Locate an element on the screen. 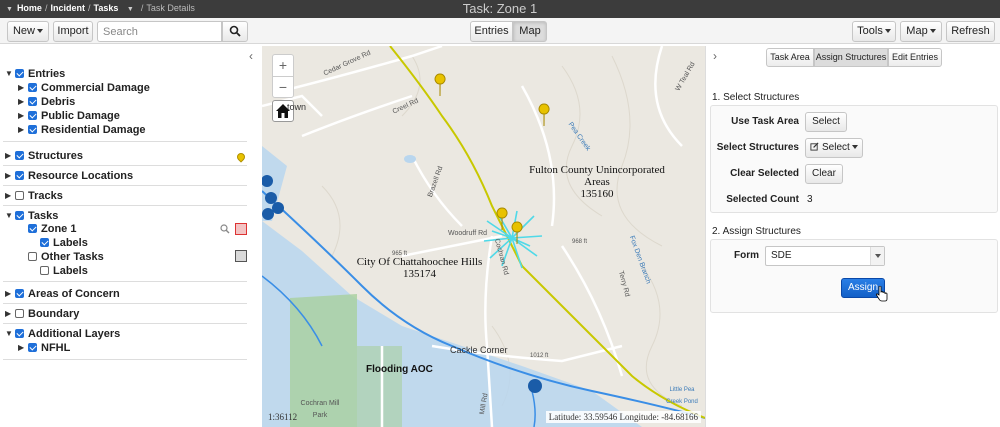 This screenshot has height=427, width=1000. layer-tasks: ▼ Tasks is located at coordinates (31, 216).